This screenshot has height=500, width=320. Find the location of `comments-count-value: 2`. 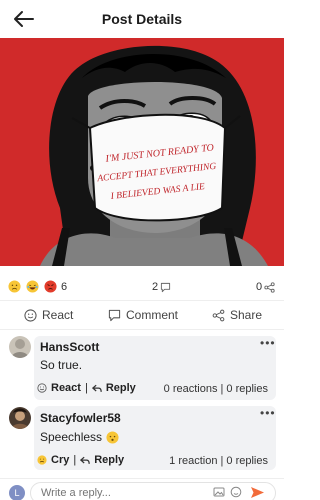

comments-count-value: 2 is located at coordinates (155, 287).